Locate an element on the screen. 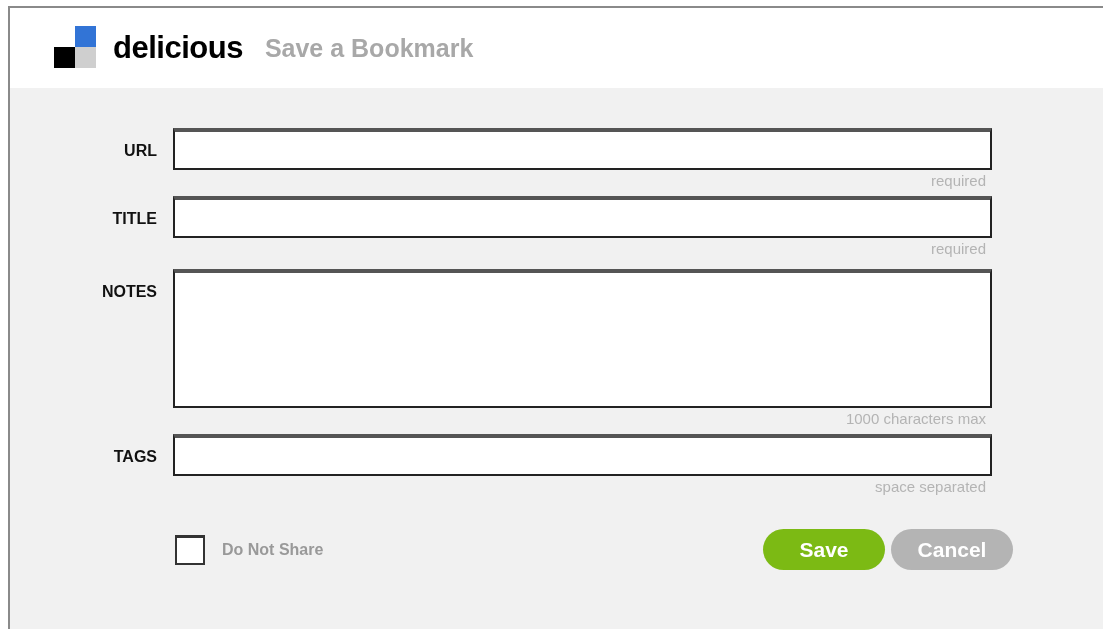 The image size is (1103, 629). field-label: NOTES is located at coordinates (128, 291).